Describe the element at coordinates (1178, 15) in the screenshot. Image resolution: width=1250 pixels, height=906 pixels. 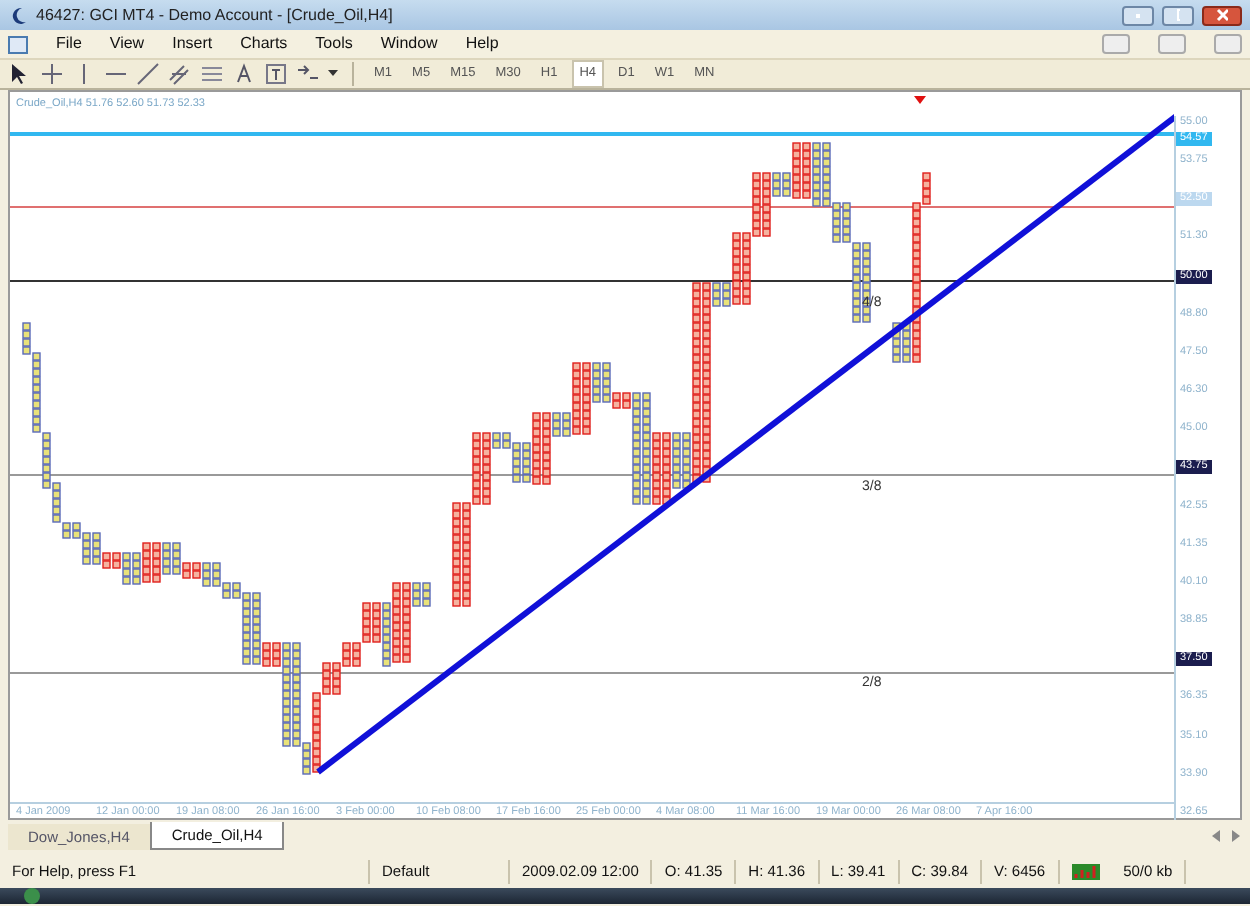
I see `restore-button` at that location.